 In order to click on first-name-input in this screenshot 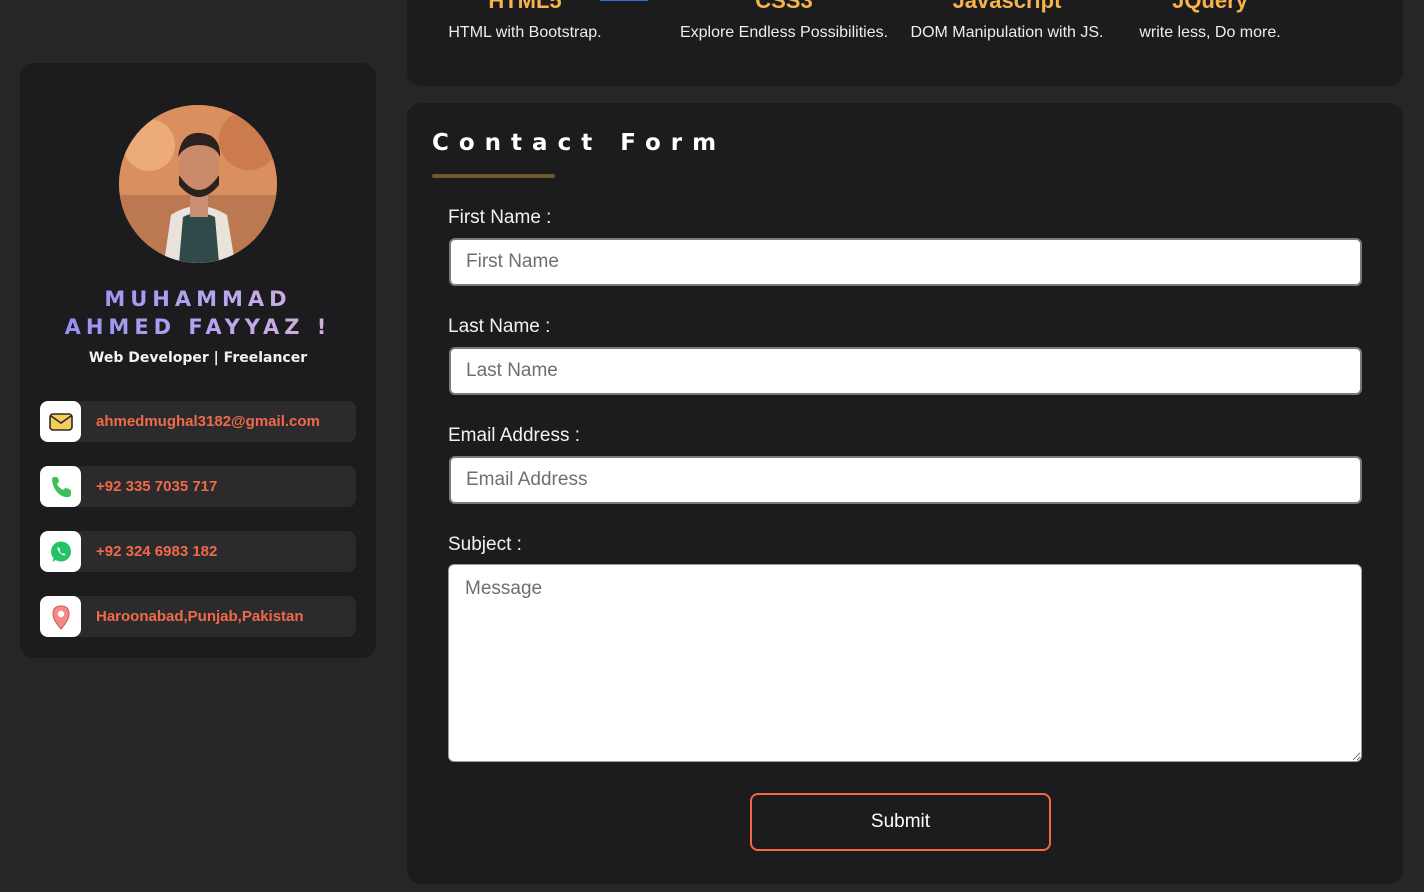, I will do `click(905, 262)`.